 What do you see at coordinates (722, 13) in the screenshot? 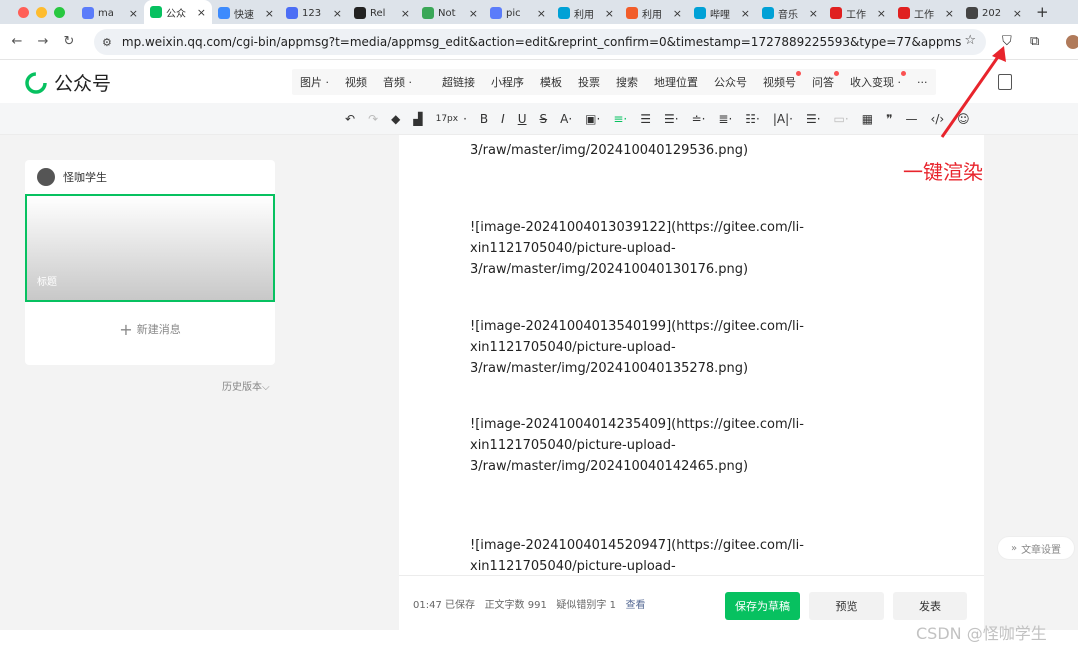
I see `browser-tab: 哔哩 ×` at bounding box center [722, 13].